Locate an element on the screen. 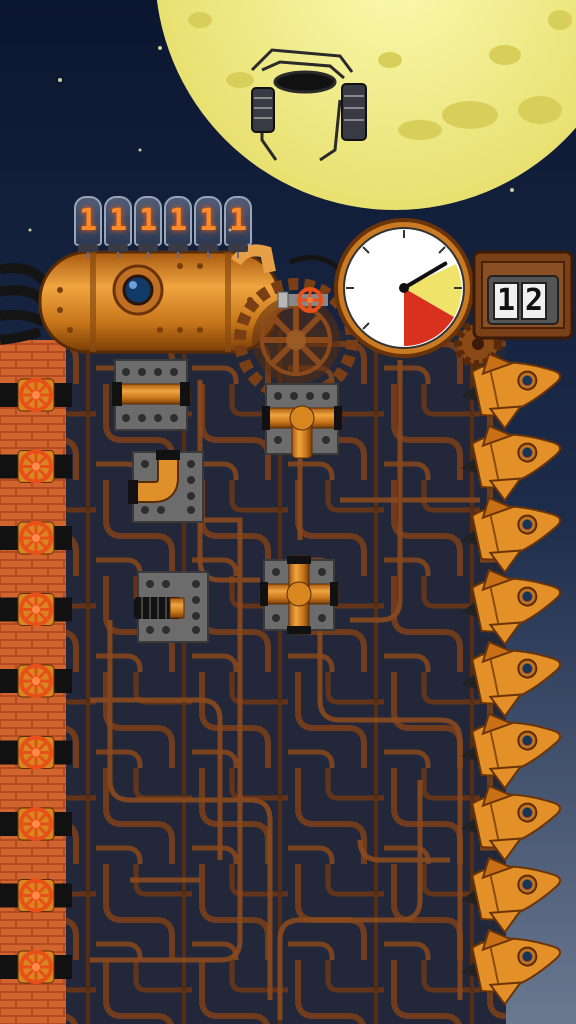 The height and width of the screenshot is (1024, 576). left-valve-column is located at coordinates (36, 681).